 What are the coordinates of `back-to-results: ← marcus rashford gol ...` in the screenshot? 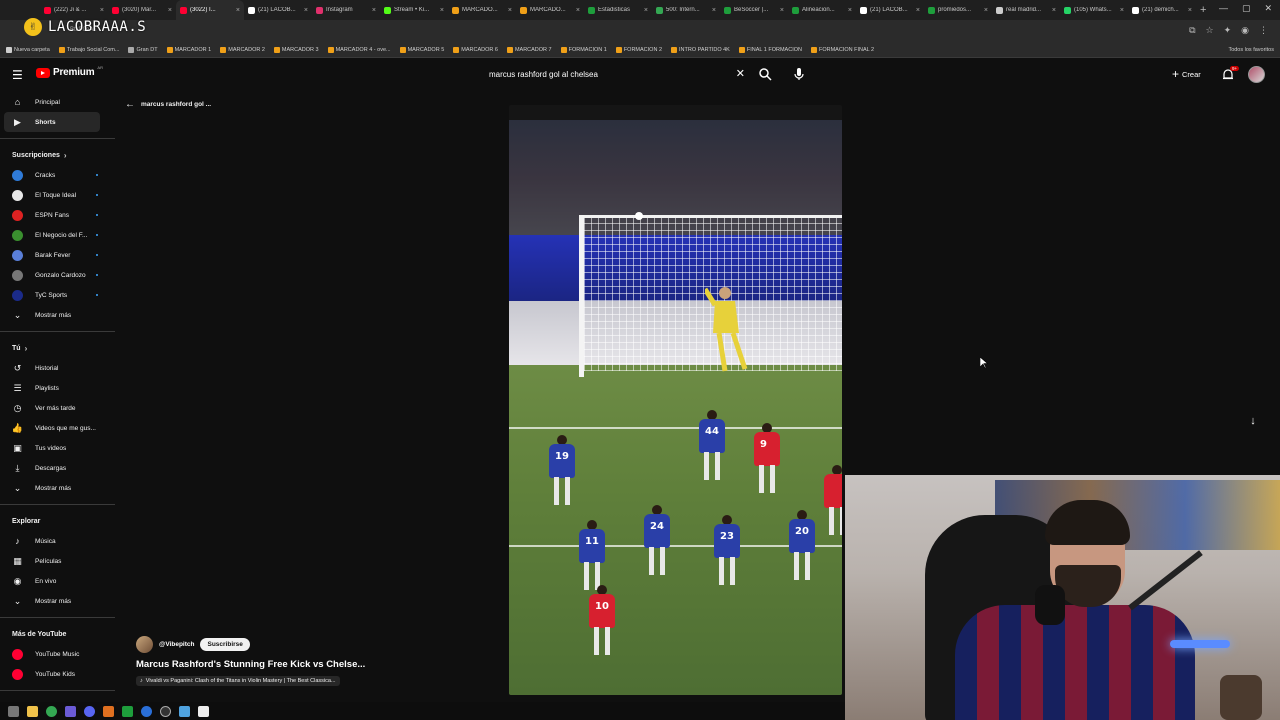 It's located at (168, 104).